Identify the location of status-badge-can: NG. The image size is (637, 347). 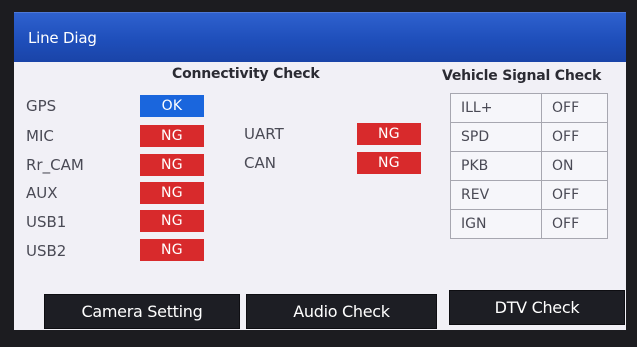
(389, 163).